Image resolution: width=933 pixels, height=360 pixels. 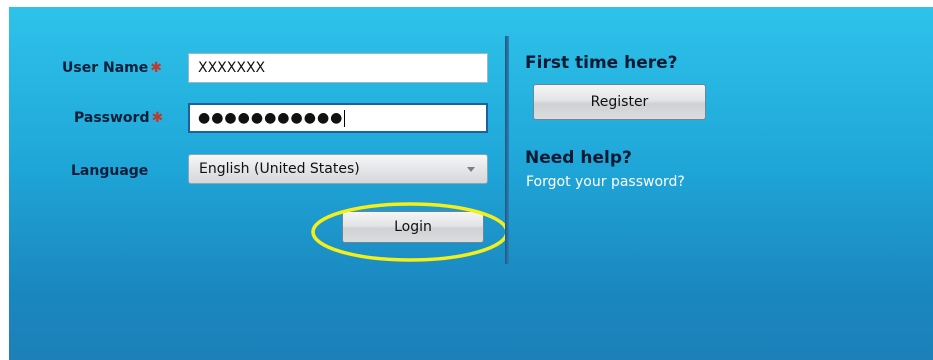 I want to click on register-button: Register, so click(x=619, y=102).